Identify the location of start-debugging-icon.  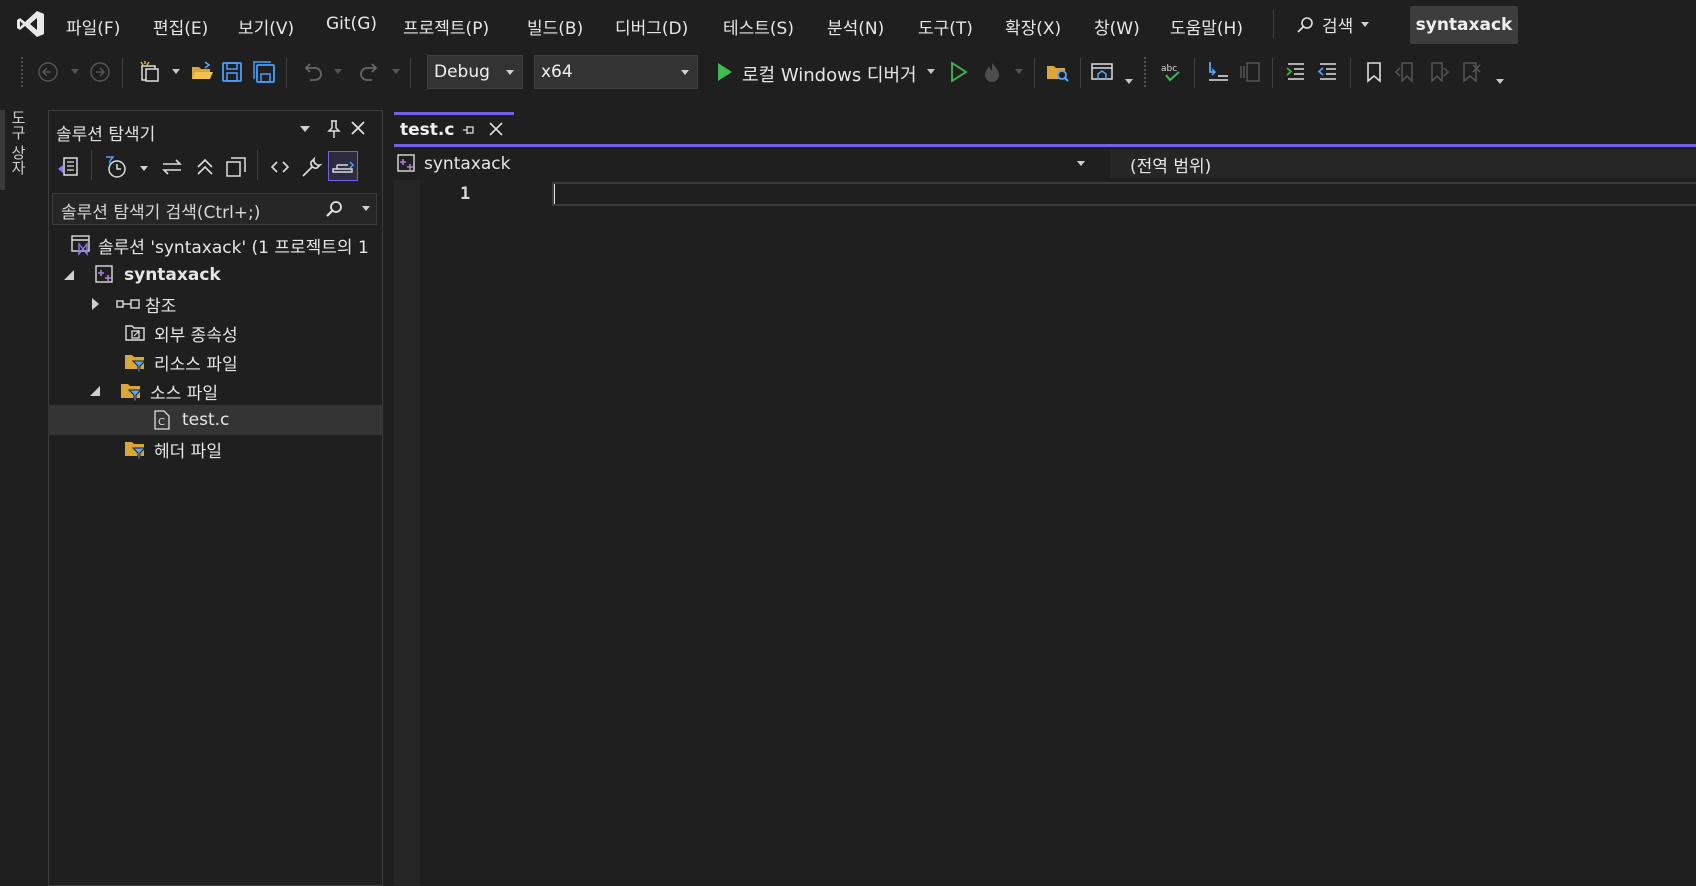
(724, 72).